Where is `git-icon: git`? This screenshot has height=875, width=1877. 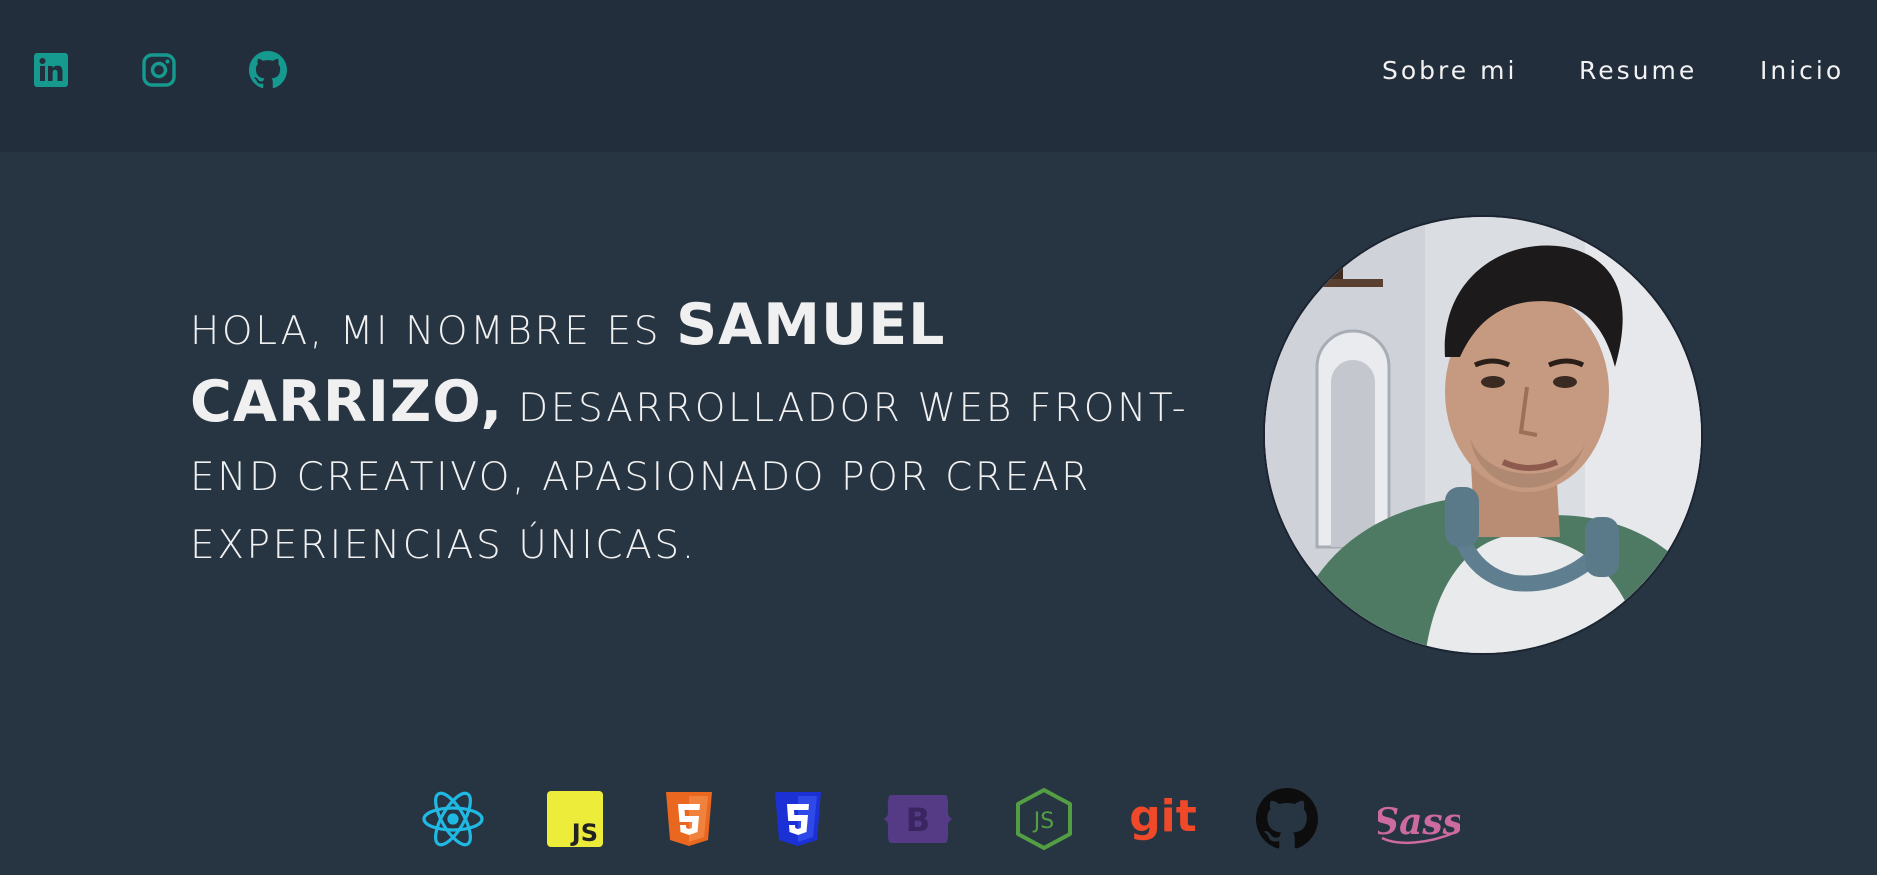
git-icon: git is located at coordinates (1163, 816).